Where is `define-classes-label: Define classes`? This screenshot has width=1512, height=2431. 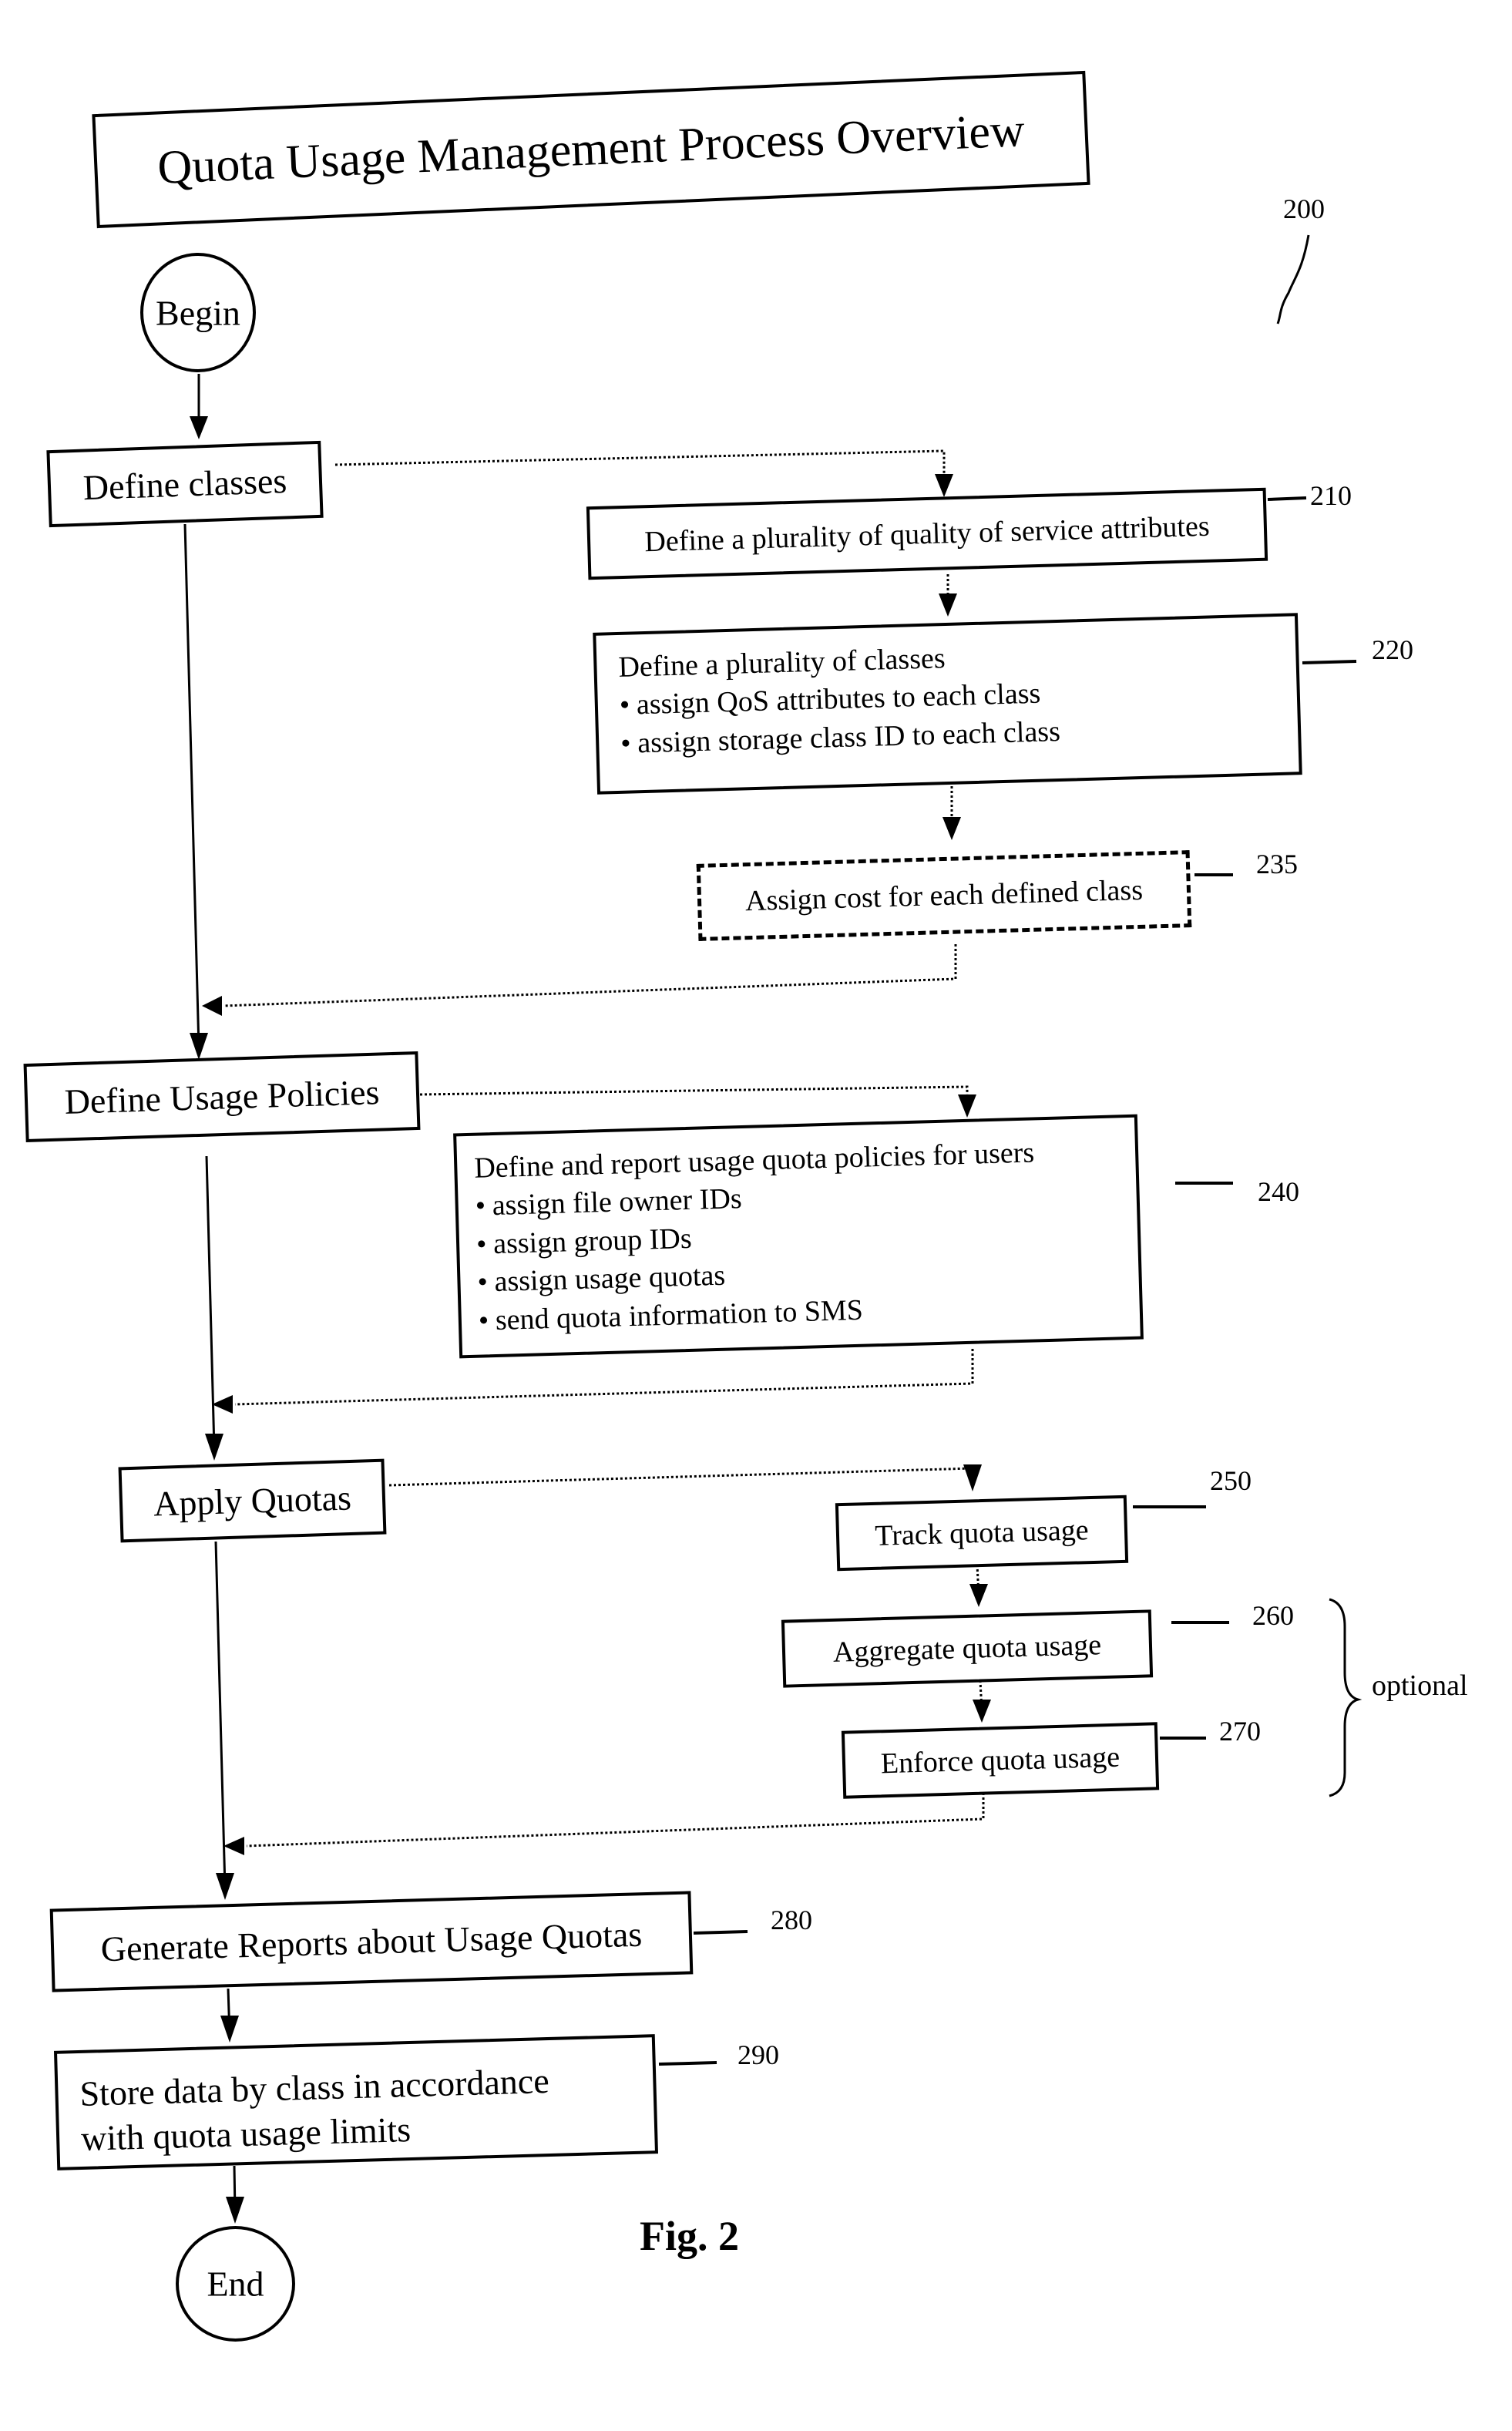
define-classes-label: Define classes is located at coordinates (185, 484).